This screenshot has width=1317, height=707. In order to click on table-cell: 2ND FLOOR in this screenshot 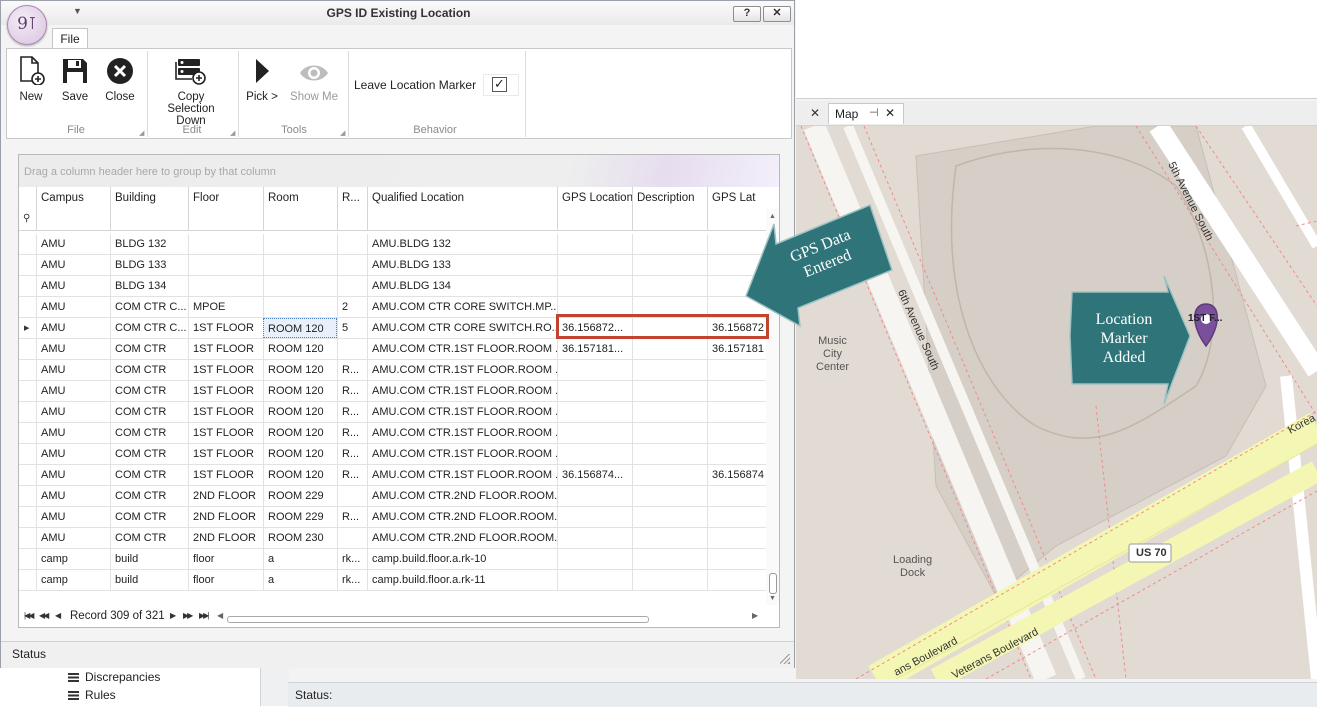, I will do `click(225, 517)`.